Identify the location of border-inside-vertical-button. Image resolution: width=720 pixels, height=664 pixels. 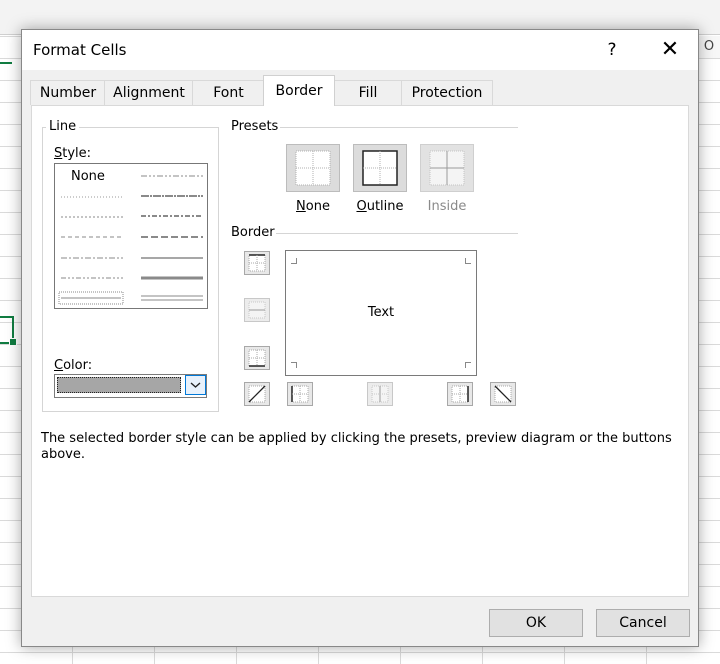
(380, 394).